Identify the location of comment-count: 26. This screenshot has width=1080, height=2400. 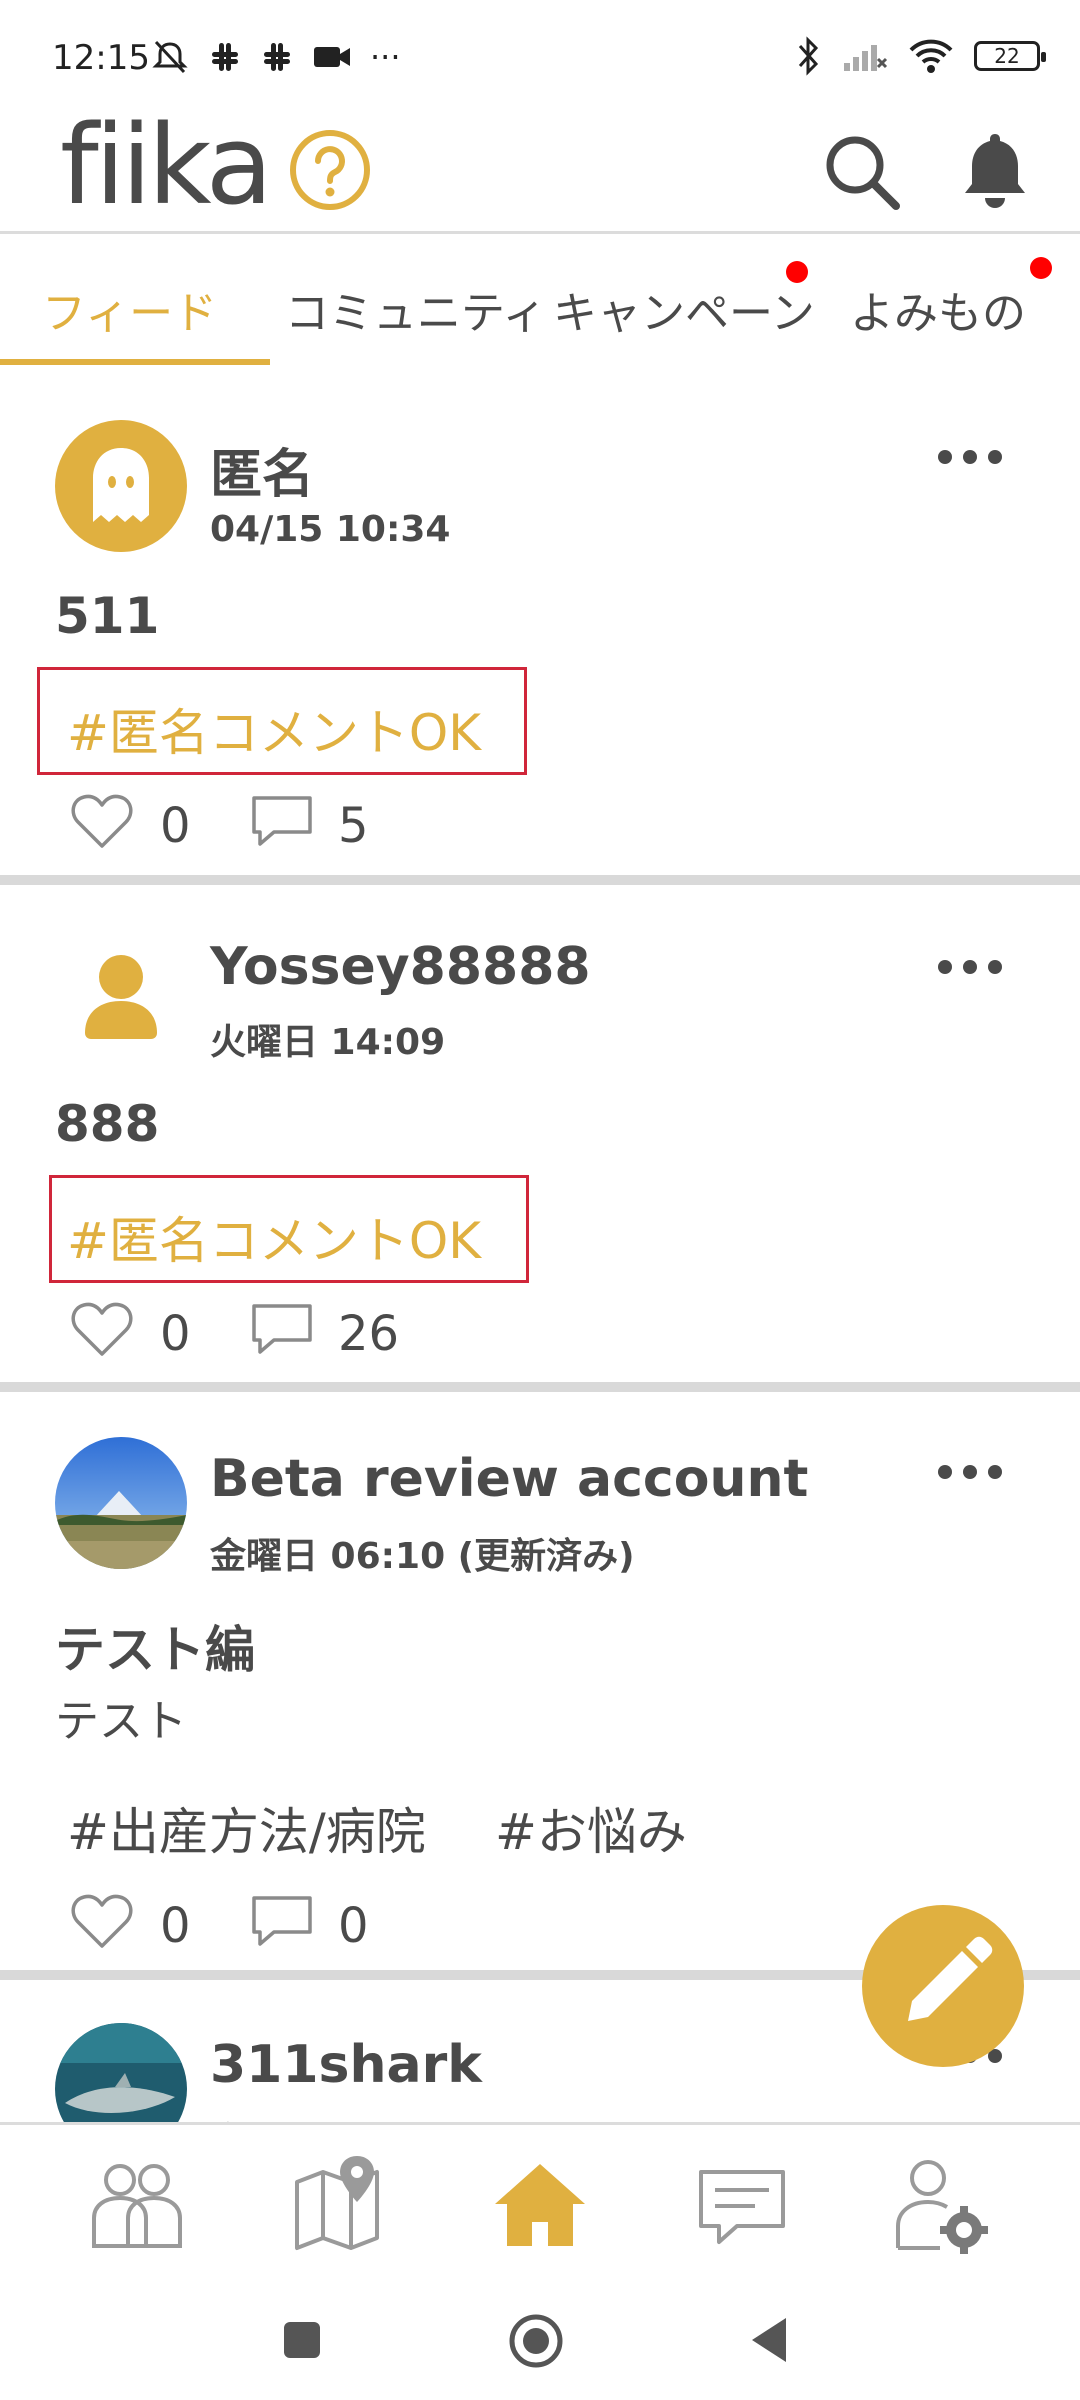
(369, 1334).